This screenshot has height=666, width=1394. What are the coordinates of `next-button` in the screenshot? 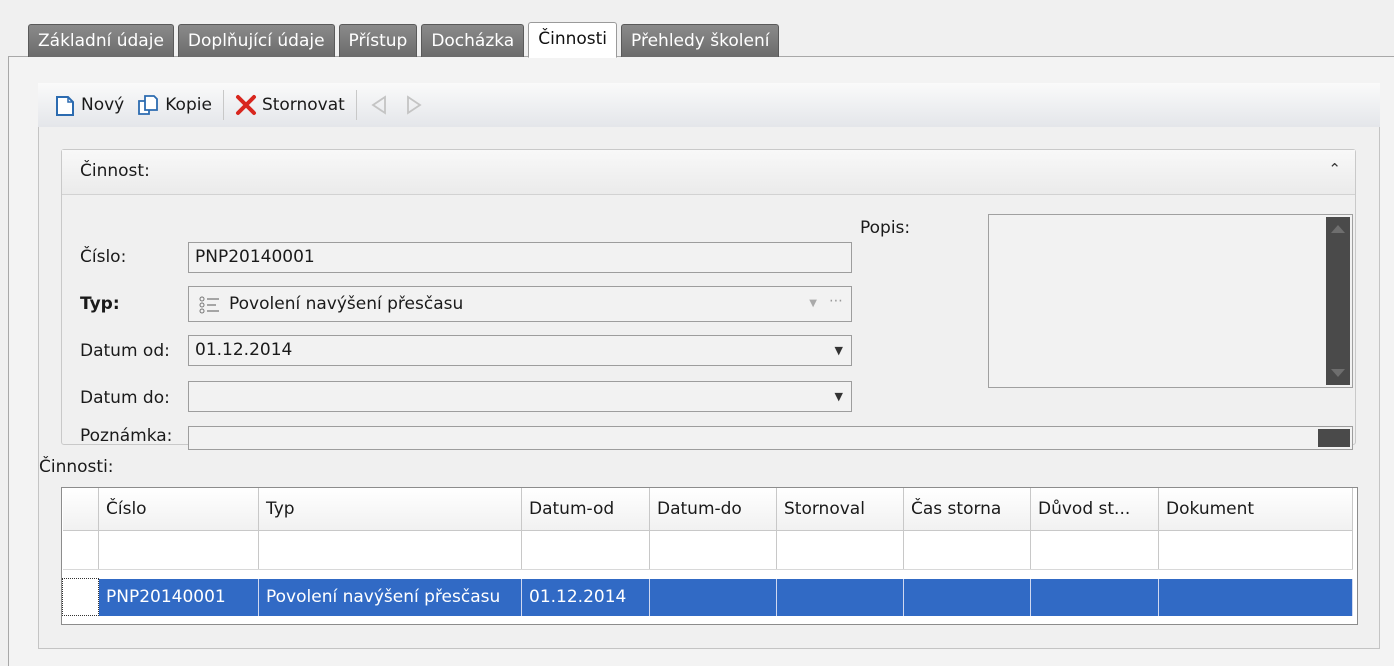 It's located at (416, 105).